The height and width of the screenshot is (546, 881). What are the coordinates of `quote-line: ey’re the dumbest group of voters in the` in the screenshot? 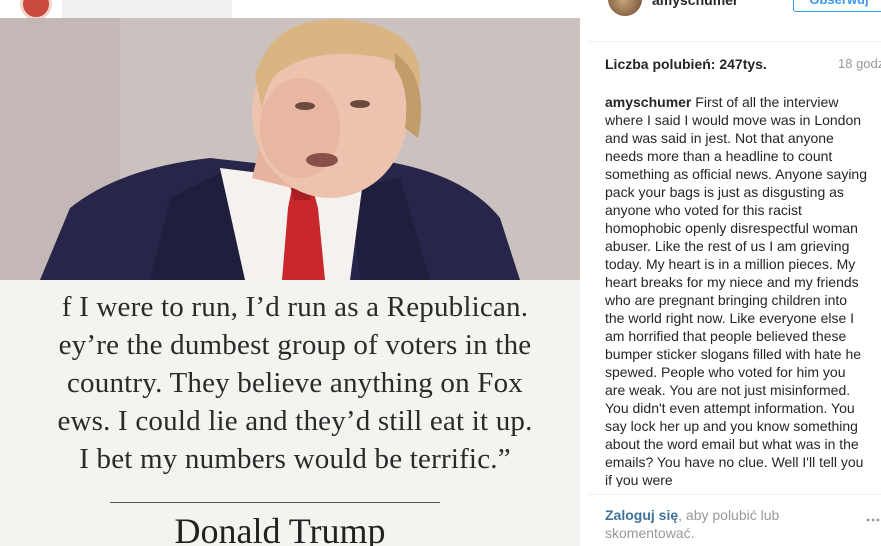 It's located at (295, 345).